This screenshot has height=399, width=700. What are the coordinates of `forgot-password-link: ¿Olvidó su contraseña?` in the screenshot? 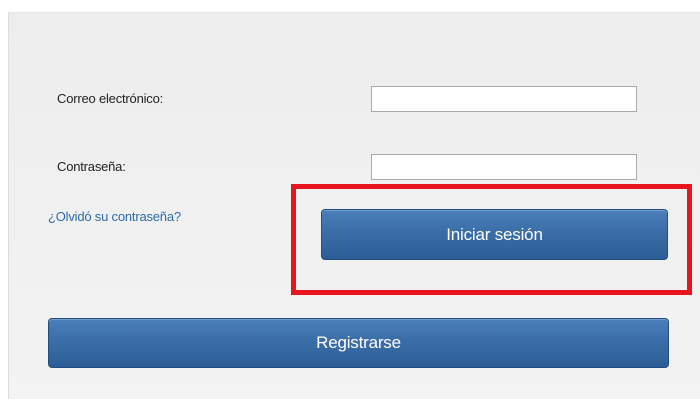 It's located at (114, 216).